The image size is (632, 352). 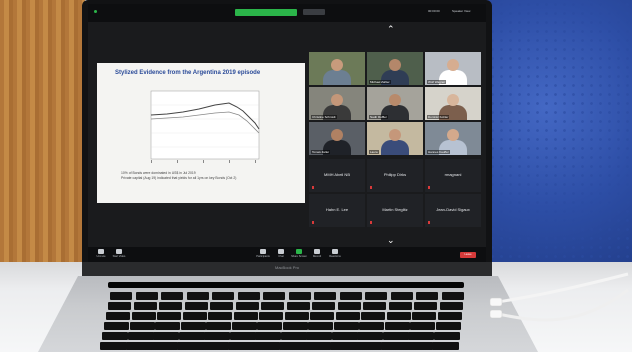 I want to click on leave-button: Leave, so click(x=468, y=255).